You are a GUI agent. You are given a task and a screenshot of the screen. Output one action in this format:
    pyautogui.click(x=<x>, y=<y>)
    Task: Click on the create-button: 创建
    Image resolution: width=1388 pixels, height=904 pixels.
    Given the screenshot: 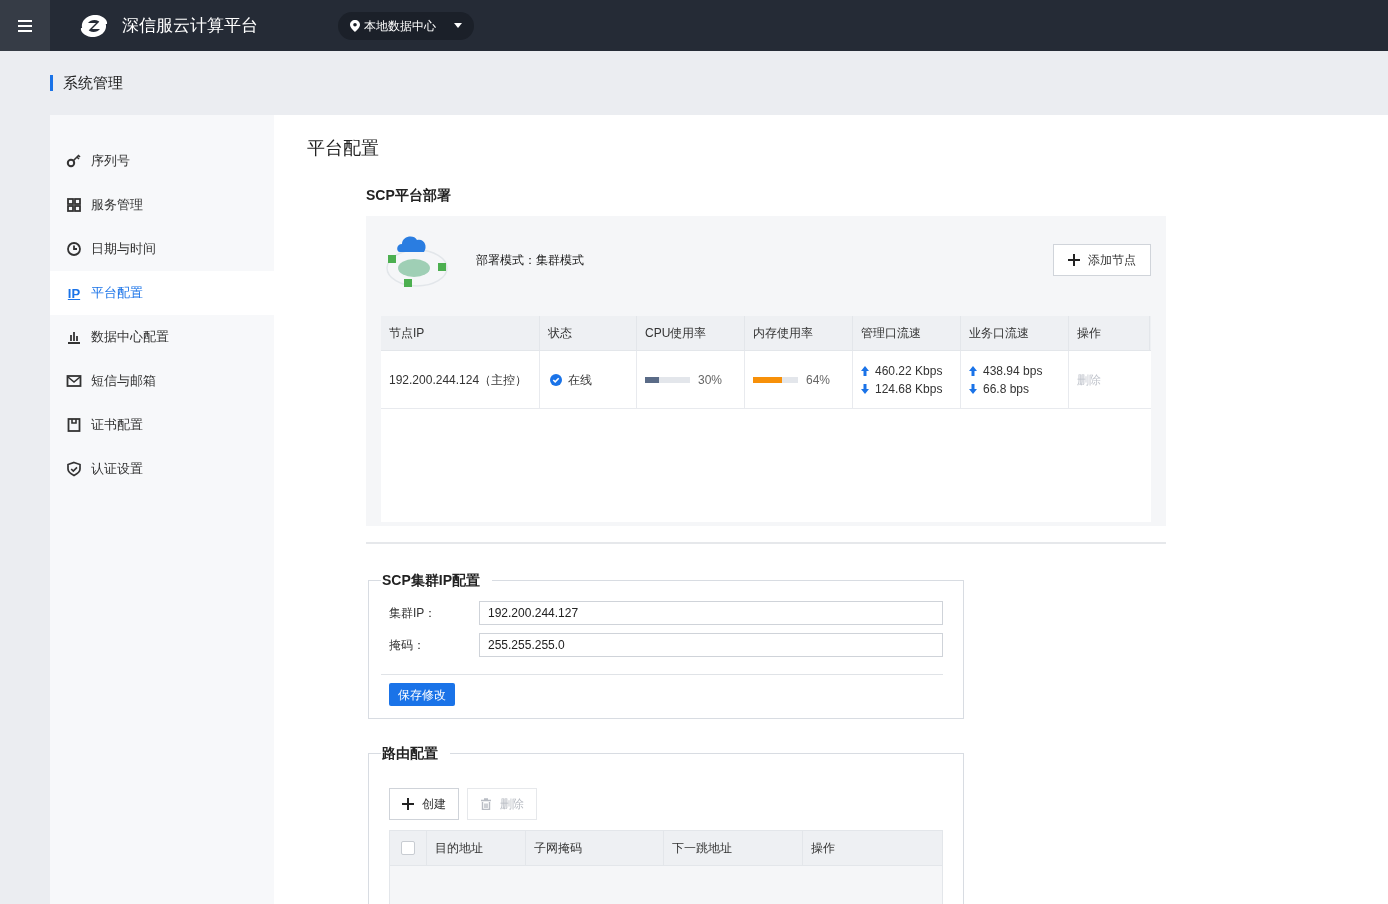 What is the action you would take?
    pyautogui.click(x=424, y=804)
    